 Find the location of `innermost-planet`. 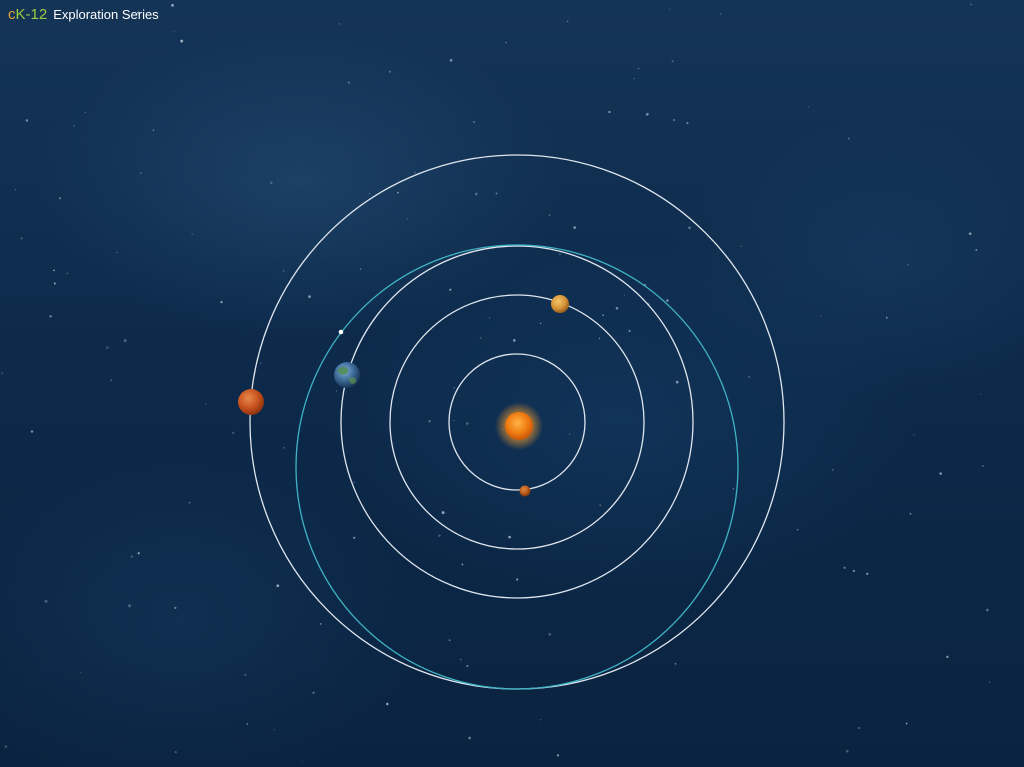

innermost-planet is located at coordinates (525, 491).